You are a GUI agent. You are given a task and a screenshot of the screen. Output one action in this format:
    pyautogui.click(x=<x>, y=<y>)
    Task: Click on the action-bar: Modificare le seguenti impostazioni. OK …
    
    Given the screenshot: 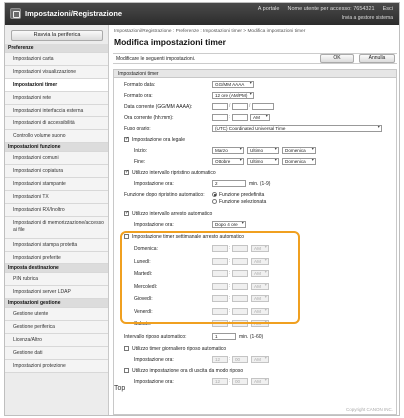 What is the action you would take?
    pyautogui.click(x=255, y=58)
    